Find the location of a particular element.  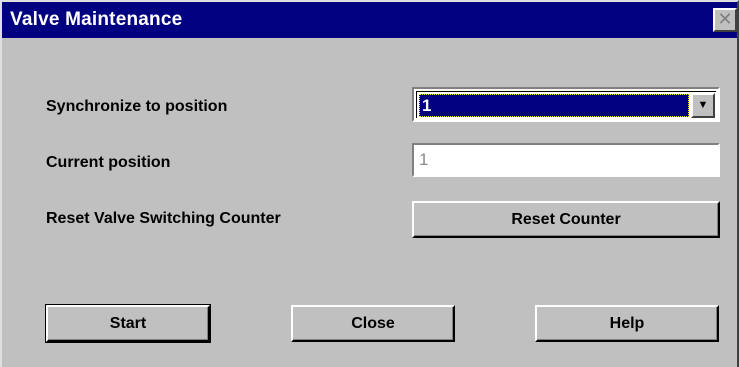

title-bar: Valve Maintenance ✕ is located at coordinates (369, 20).